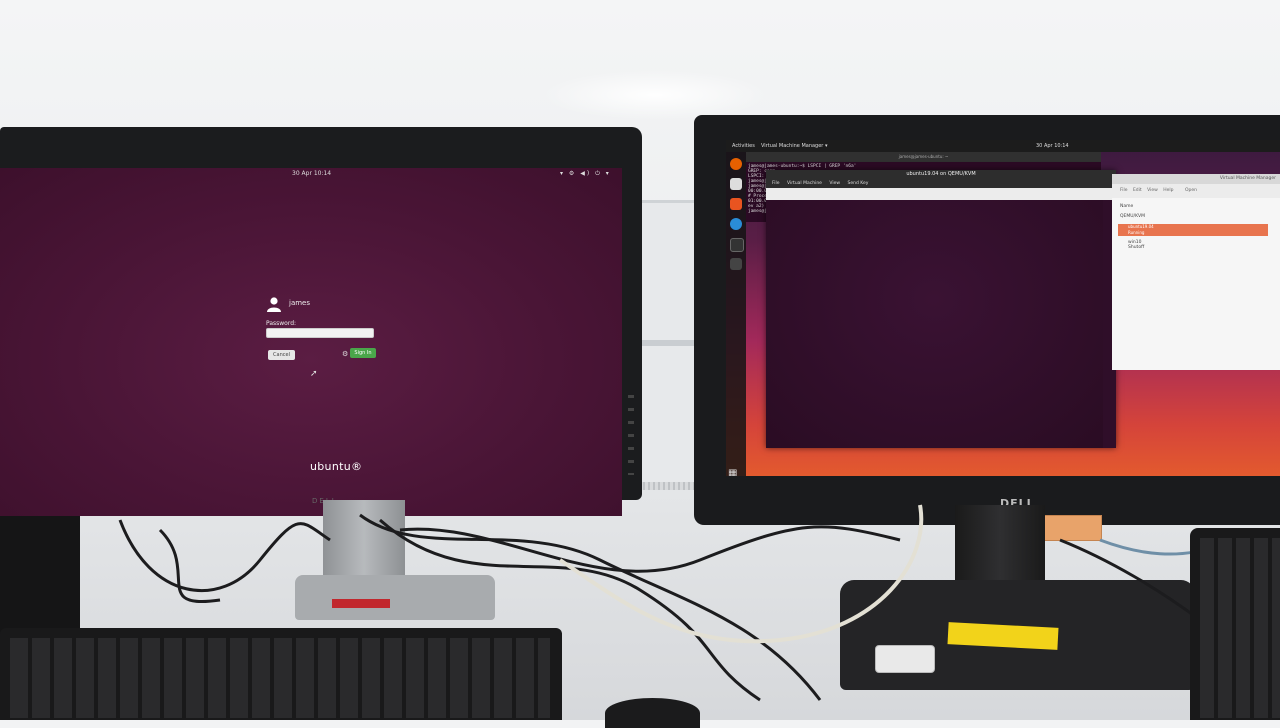 Image resolution: width=1280 pixels, height=728 pixels. I want to click on user-icon, so click(274, 304).